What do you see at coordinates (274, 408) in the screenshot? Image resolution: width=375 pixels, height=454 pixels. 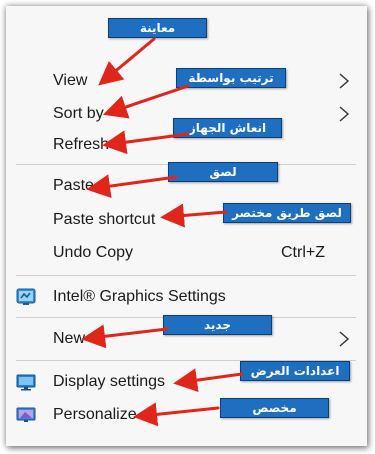 I see `annotation-personalize: مخصص` at bounding box center [274, 408].